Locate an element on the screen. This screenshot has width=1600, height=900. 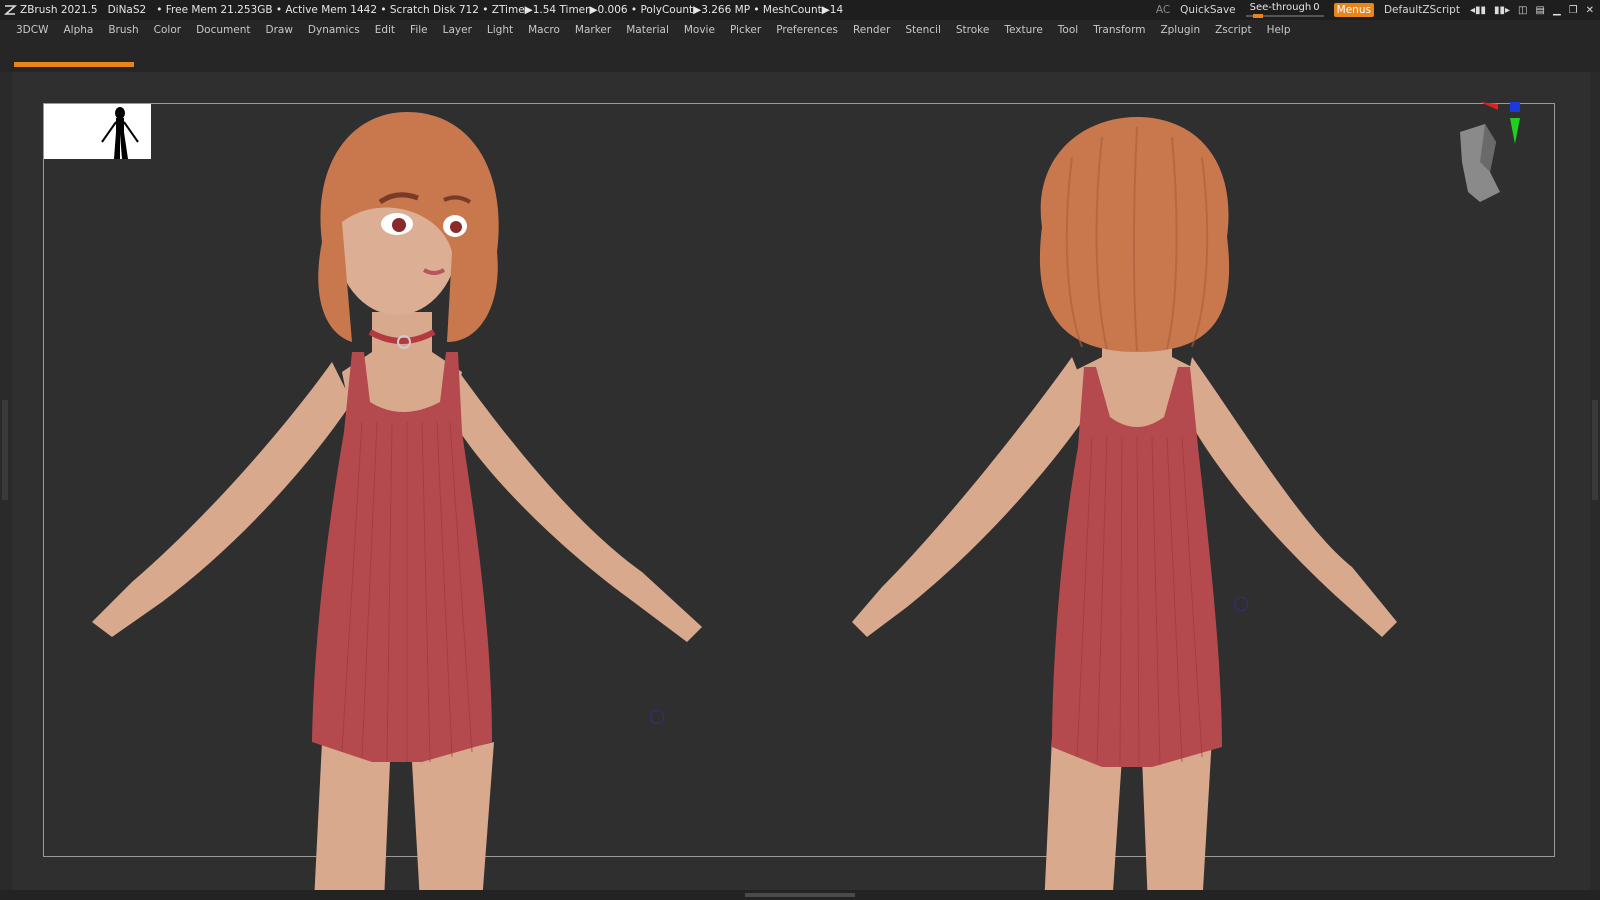
seethrough-label: See-through is located at coordinates (1280, 7).